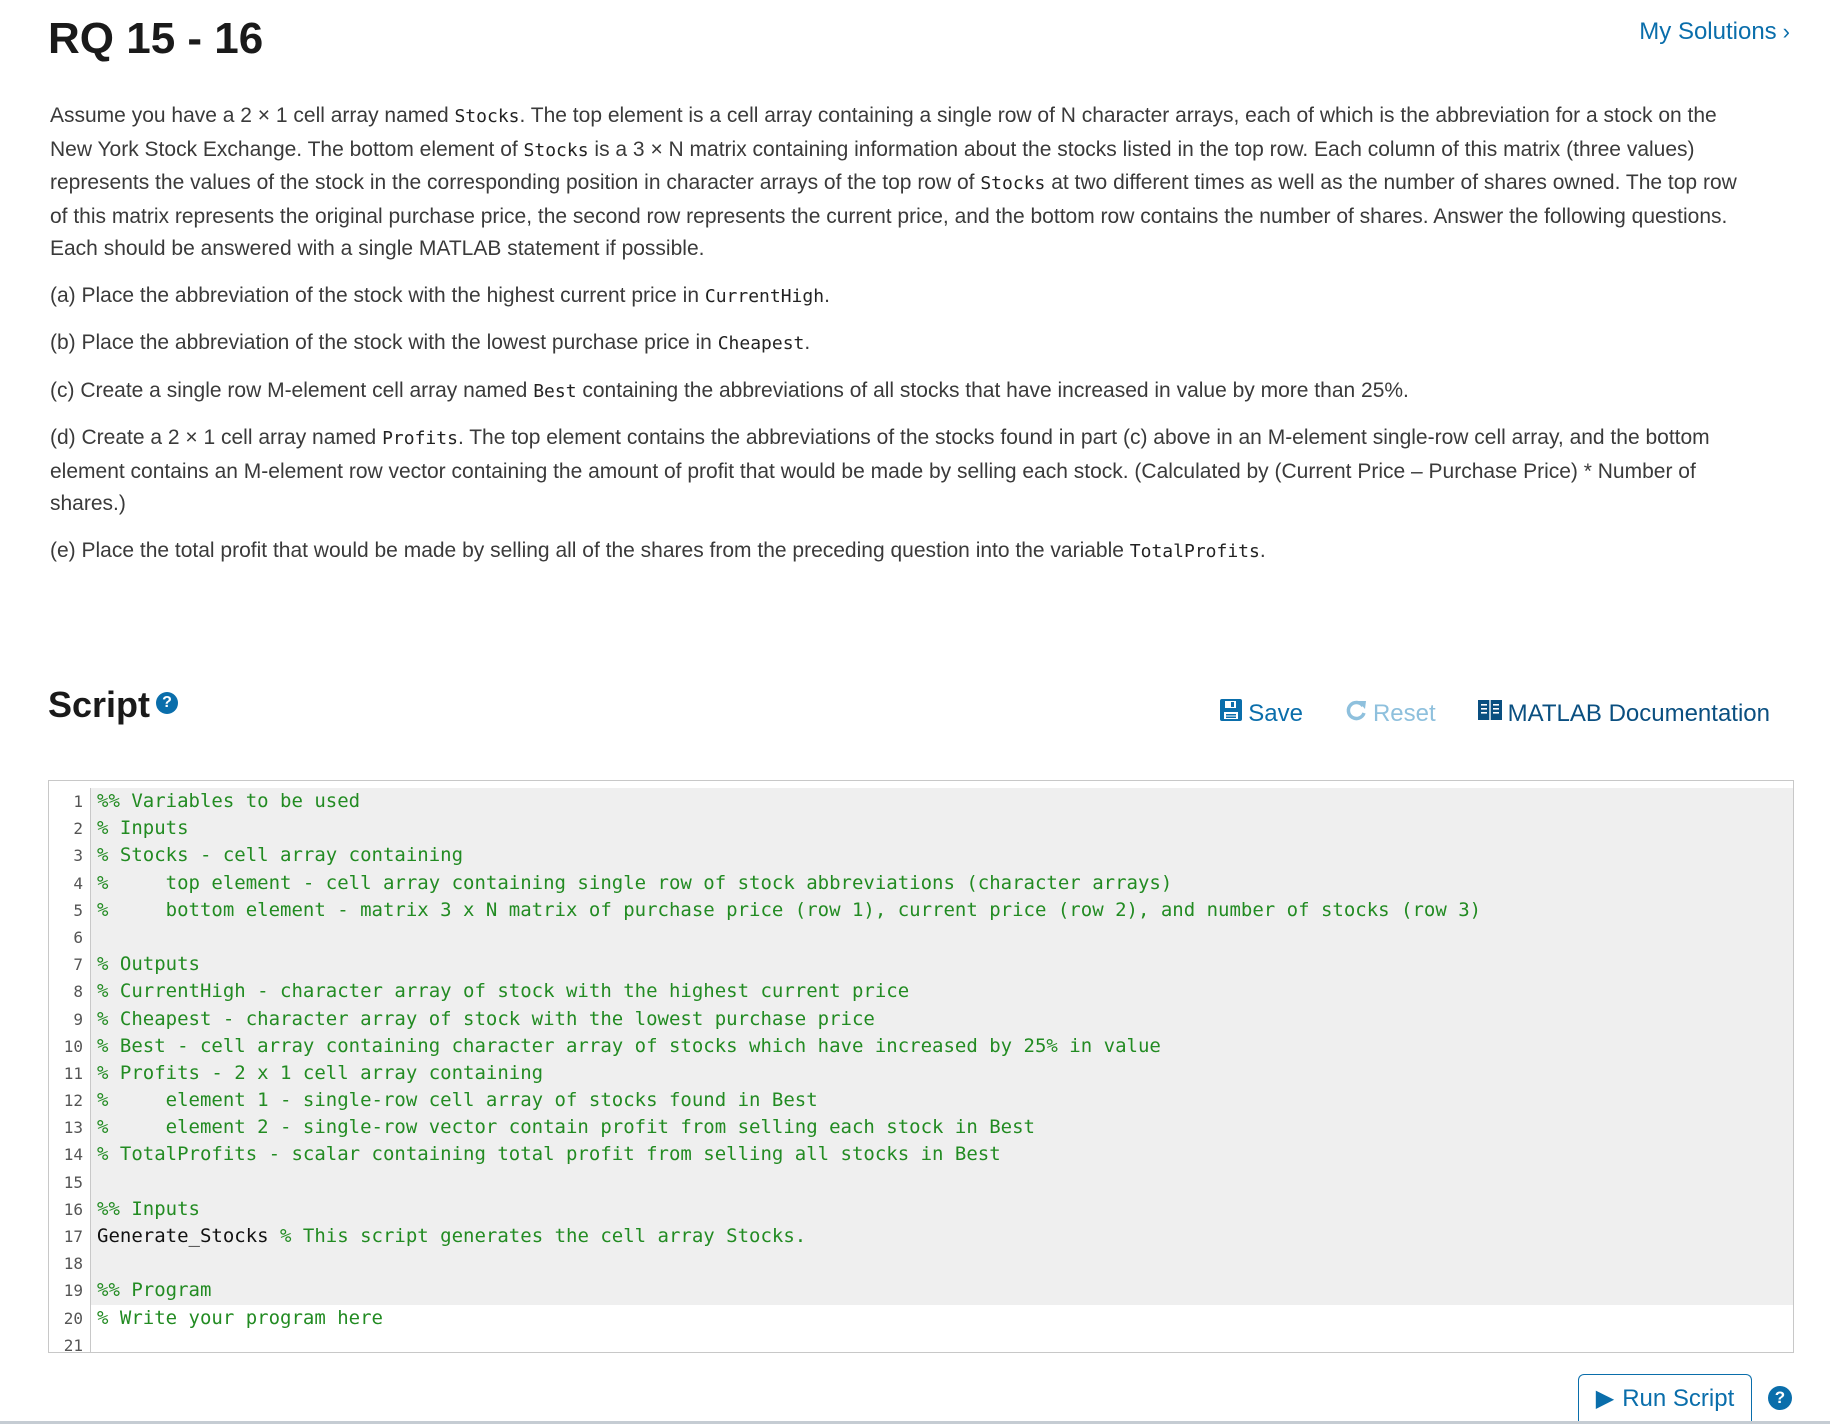 The width and height of the screenshot is (1830, 1424). Describe the element at coordinates (70, 965) in the screenshot. I see `line-number: 7` at that location.